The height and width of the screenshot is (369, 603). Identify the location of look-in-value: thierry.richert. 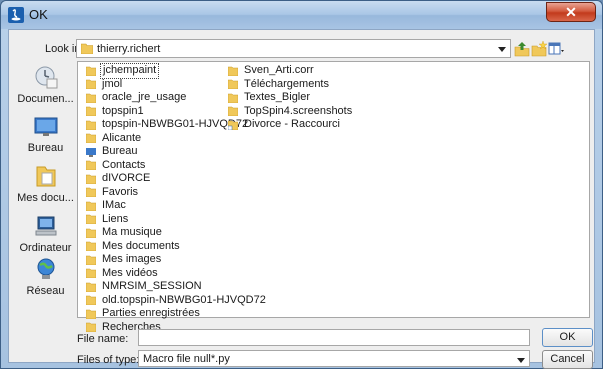
(129, 49).